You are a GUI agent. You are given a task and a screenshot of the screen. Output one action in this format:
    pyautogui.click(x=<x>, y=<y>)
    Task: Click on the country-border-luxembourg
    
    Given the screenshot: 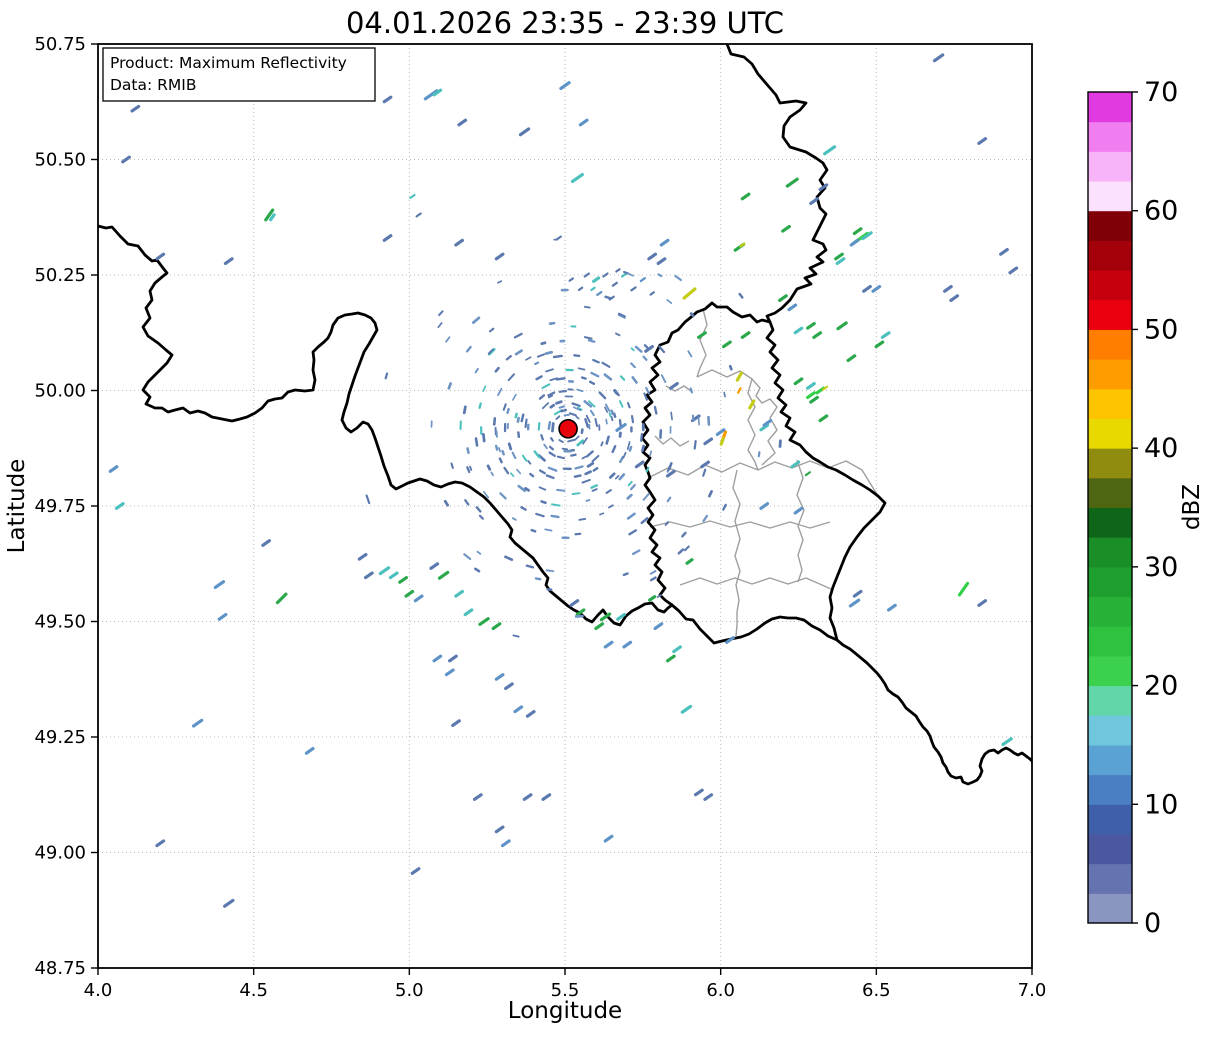 What is the action you would take?
    pyautogui.click(x=763, y=473)
    